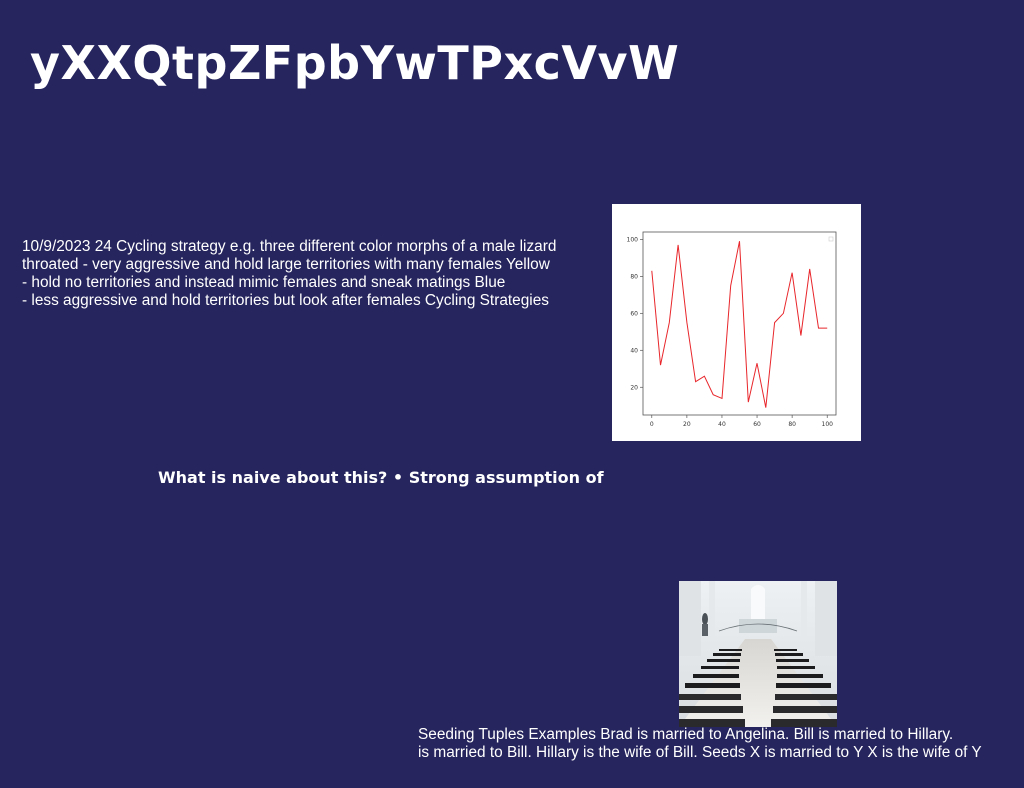 The height and width of the screenshot is (788, 1024). Describe the element at coordinates (634, 350) in the screenshot. I see `y-tick-label: 40` at that location.